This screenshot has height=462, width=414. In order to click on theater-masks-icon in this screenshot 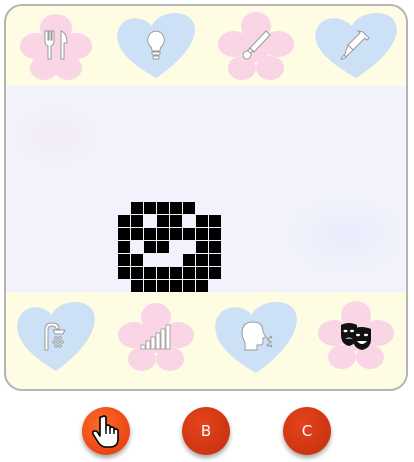, I will do `click(356, 336)`.